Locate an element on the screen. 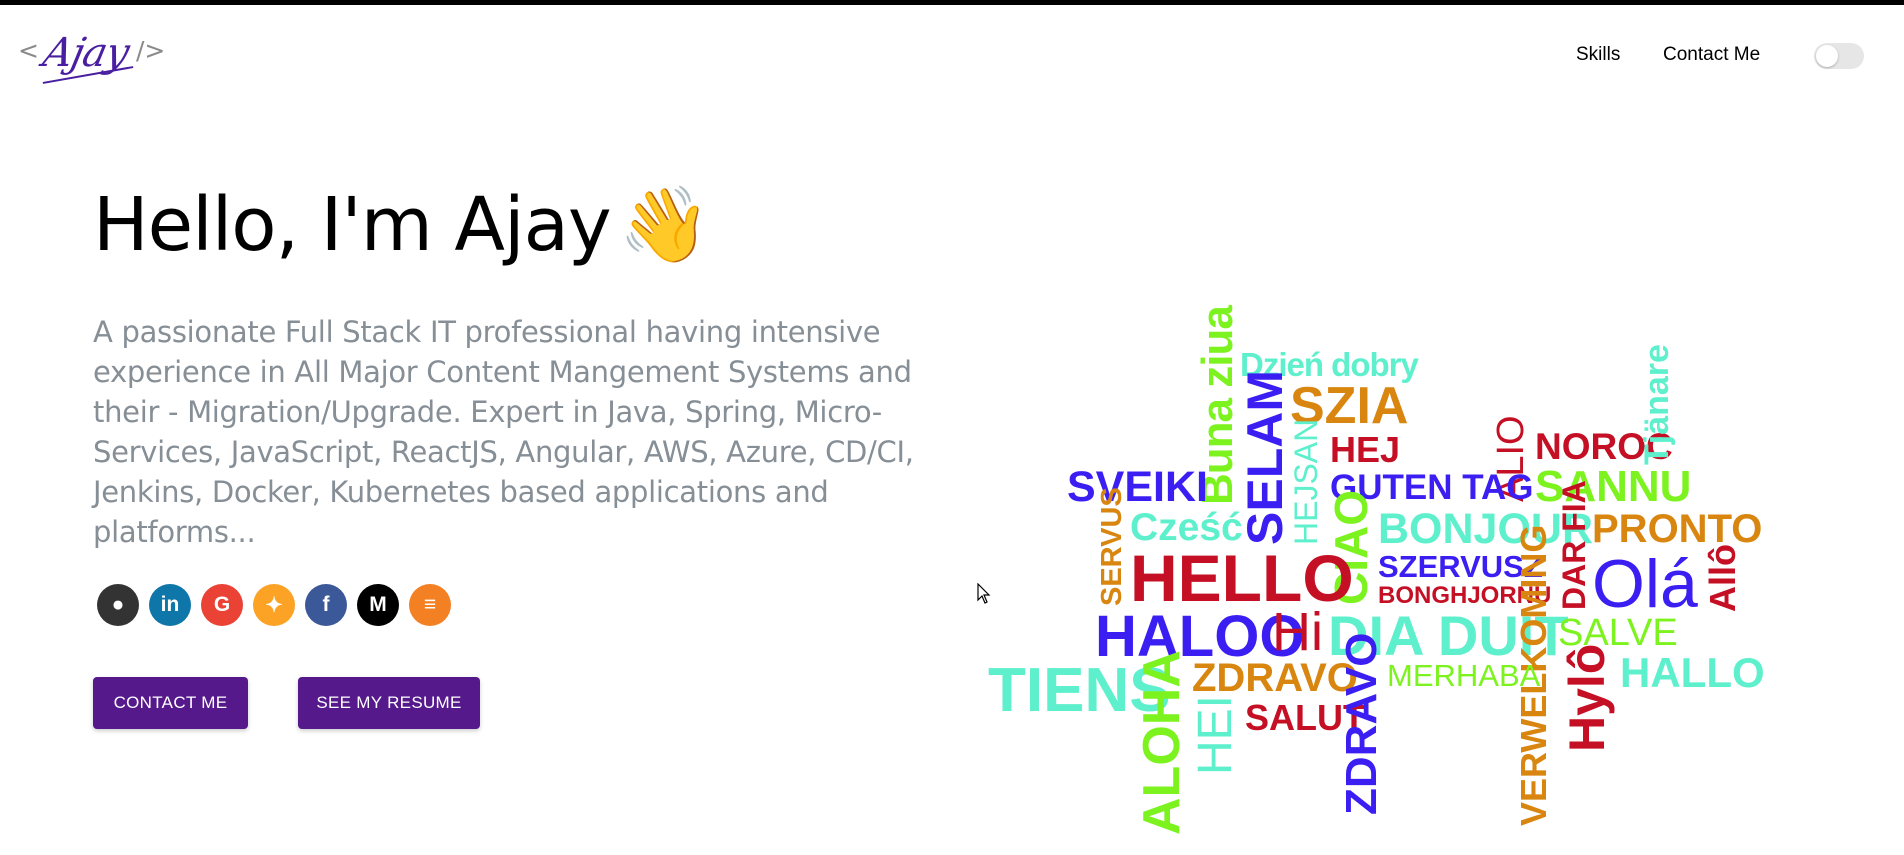  word-verwelkoming: VERWELKOMING is located at coordinates (1533, 675).